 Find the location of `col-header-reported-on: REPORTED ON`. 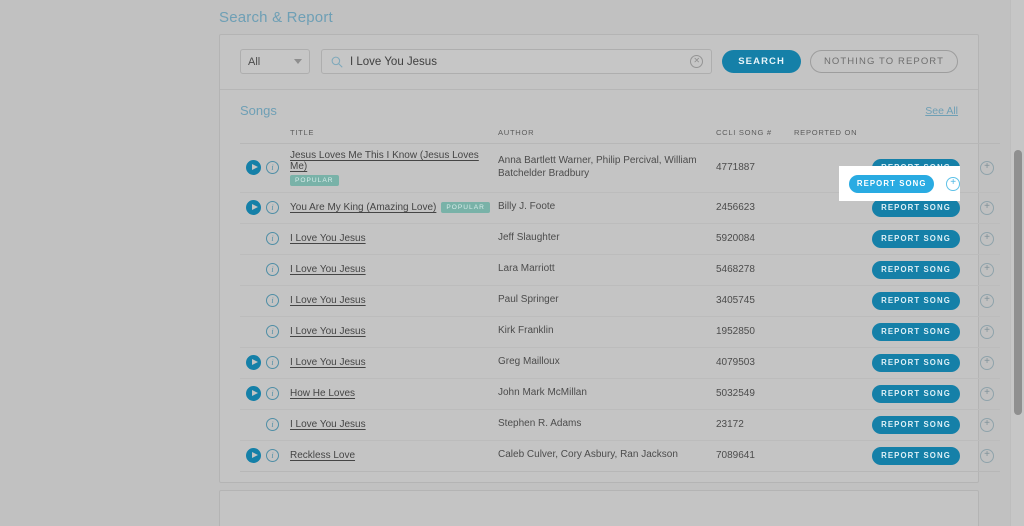

col-header-reported-on: REPORTED ON is located at coordinates (833, 136).